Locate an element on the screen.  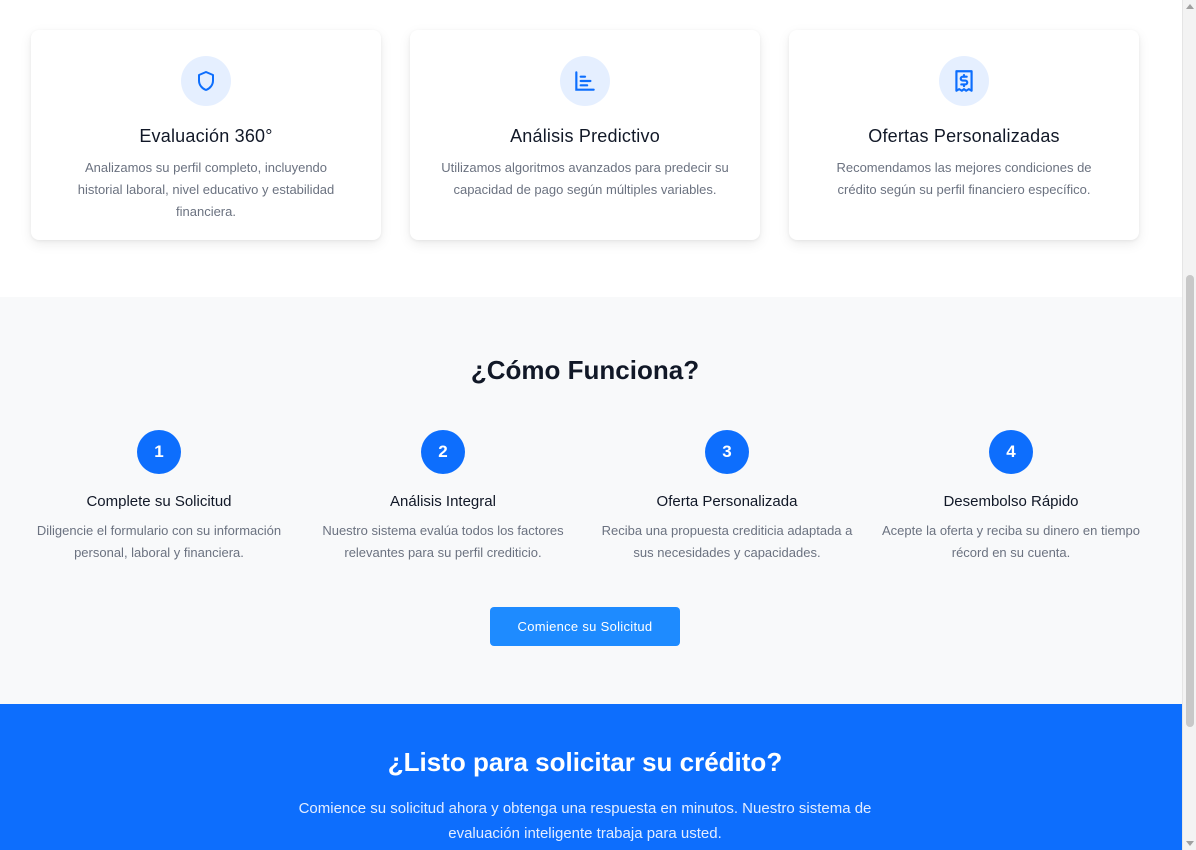
cta-heading: ¿Listo para solicitar su crédito? is located at coordinates (585, 762).